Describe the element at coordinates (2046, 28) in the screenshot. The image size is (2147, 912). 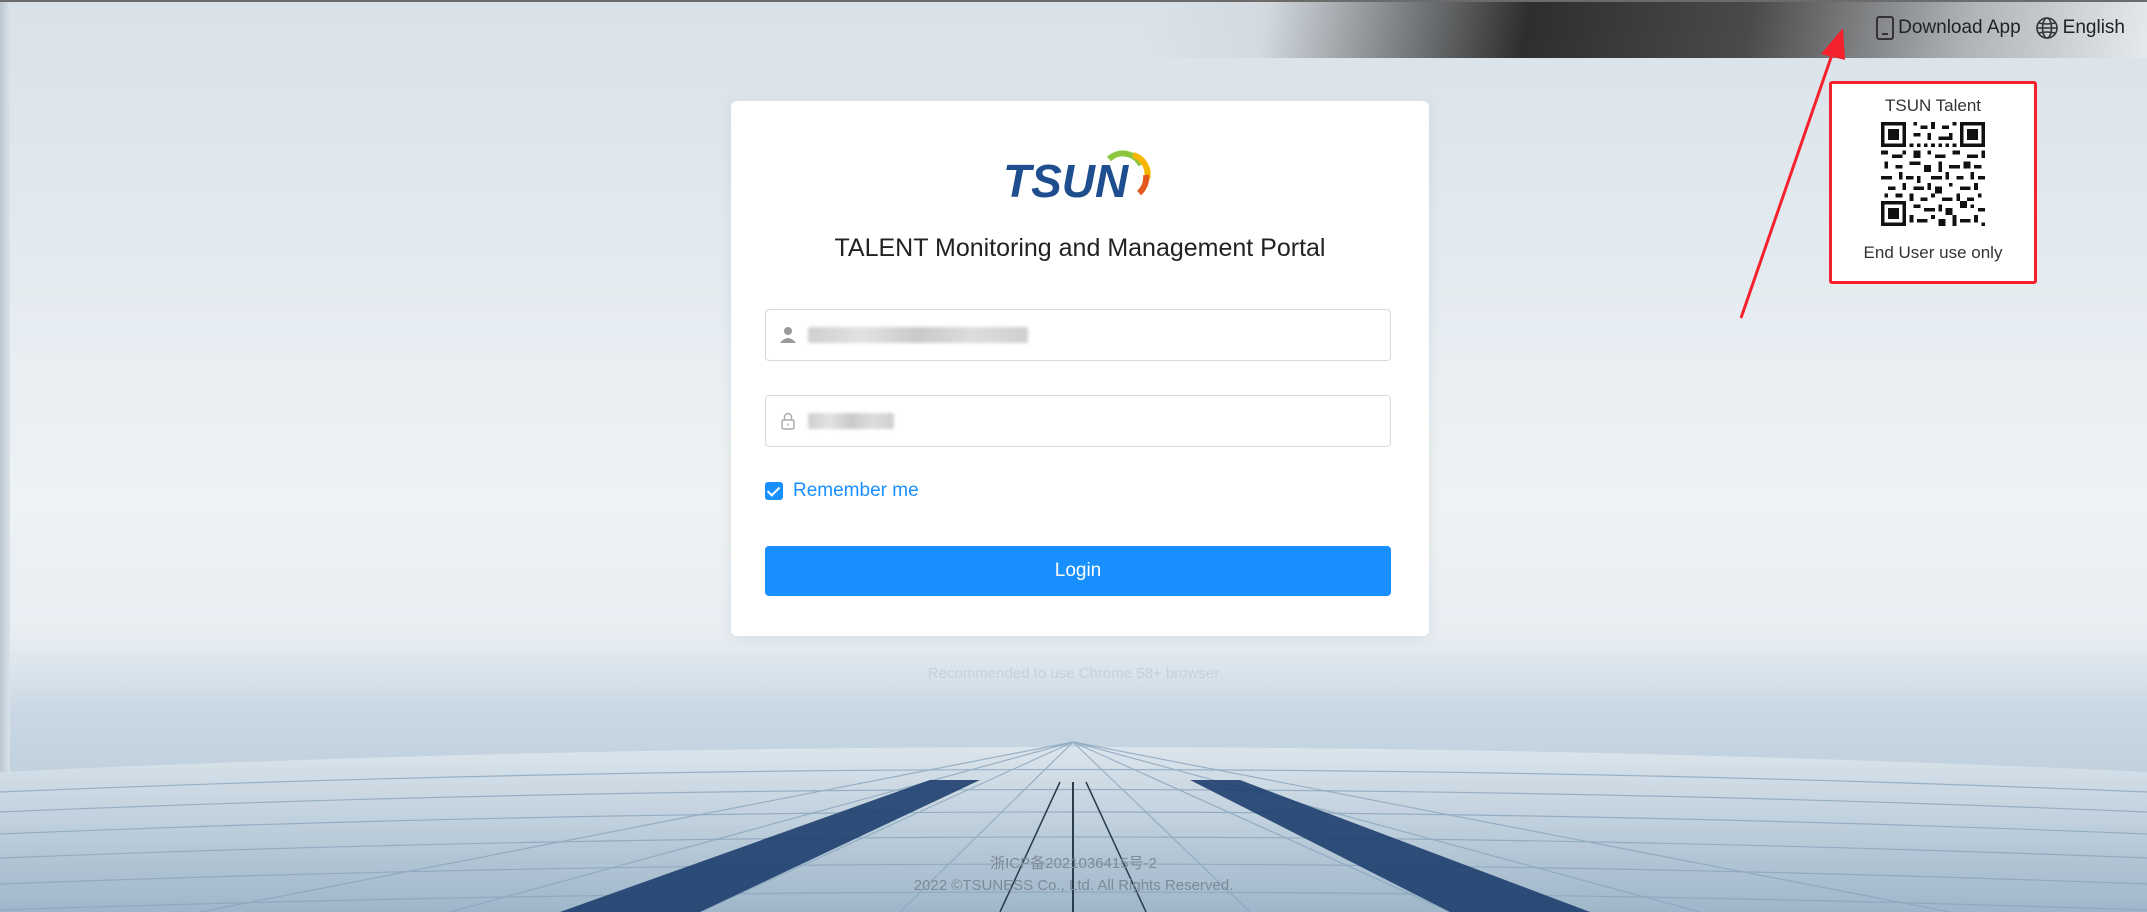
I see `globe-icon` at that location.